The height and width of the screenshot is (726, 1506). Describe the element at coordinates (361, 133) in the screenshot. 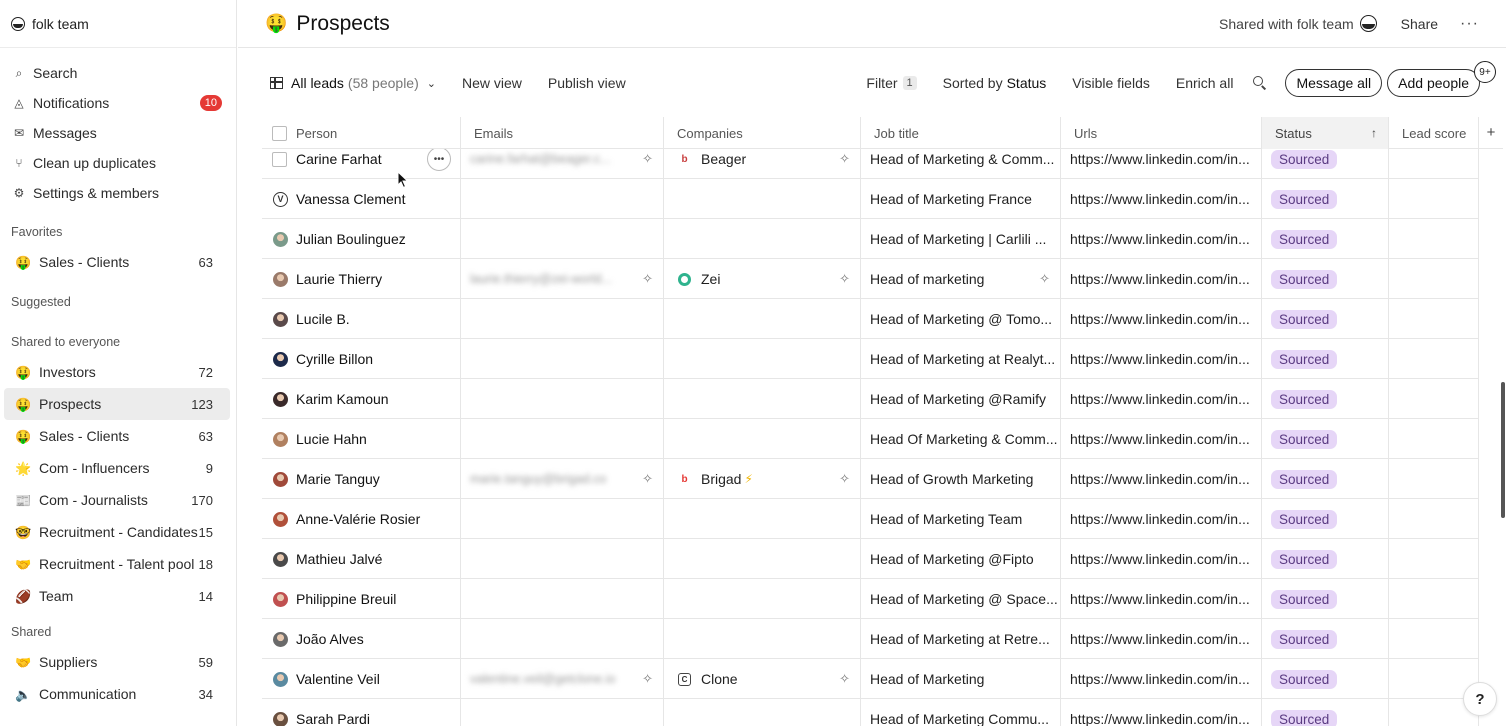

I see `column-header-person: Person` at that location.